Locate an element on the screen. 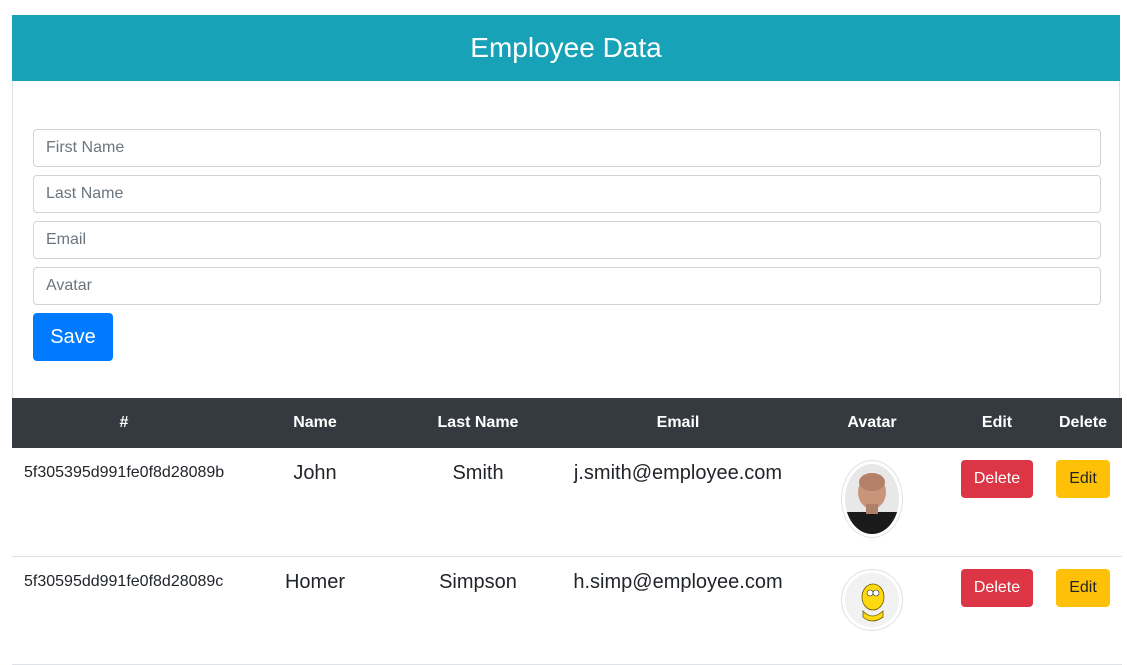 The height and width of the screenshot is (665, 1127). employee-id: 5f30595dd991fe0f8d28089c is located at coordinates (124, 581).